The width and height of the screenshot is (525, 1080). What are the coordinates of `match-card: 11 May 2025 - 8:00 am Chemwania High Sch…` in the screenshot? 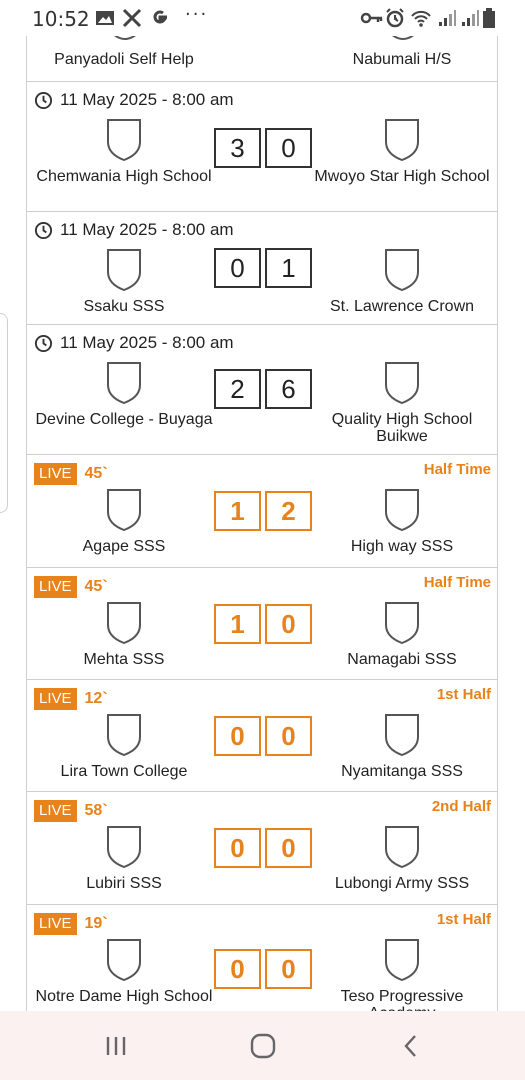 It's located at (262, 147).